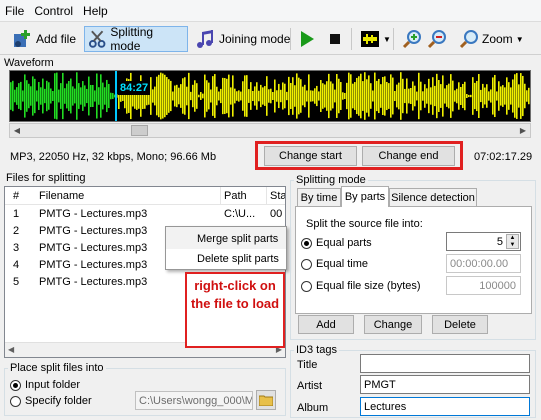 This screenshot has height=420, width=541. I want to click on change-start-button: Change start, so click(310, 156).